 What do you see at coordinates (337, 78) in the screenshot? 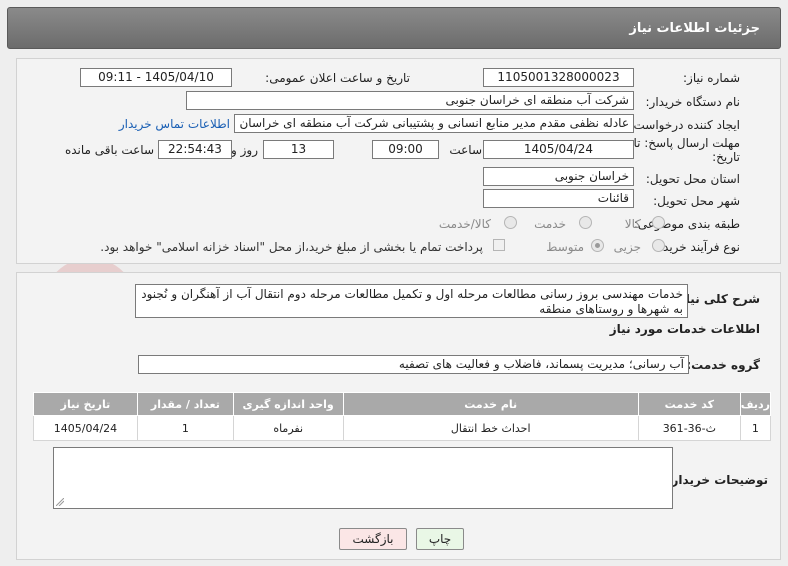
I see `announce-date-label: تاریخ و ساعت اعلان عمومی:` at bounding box center [337, 78].